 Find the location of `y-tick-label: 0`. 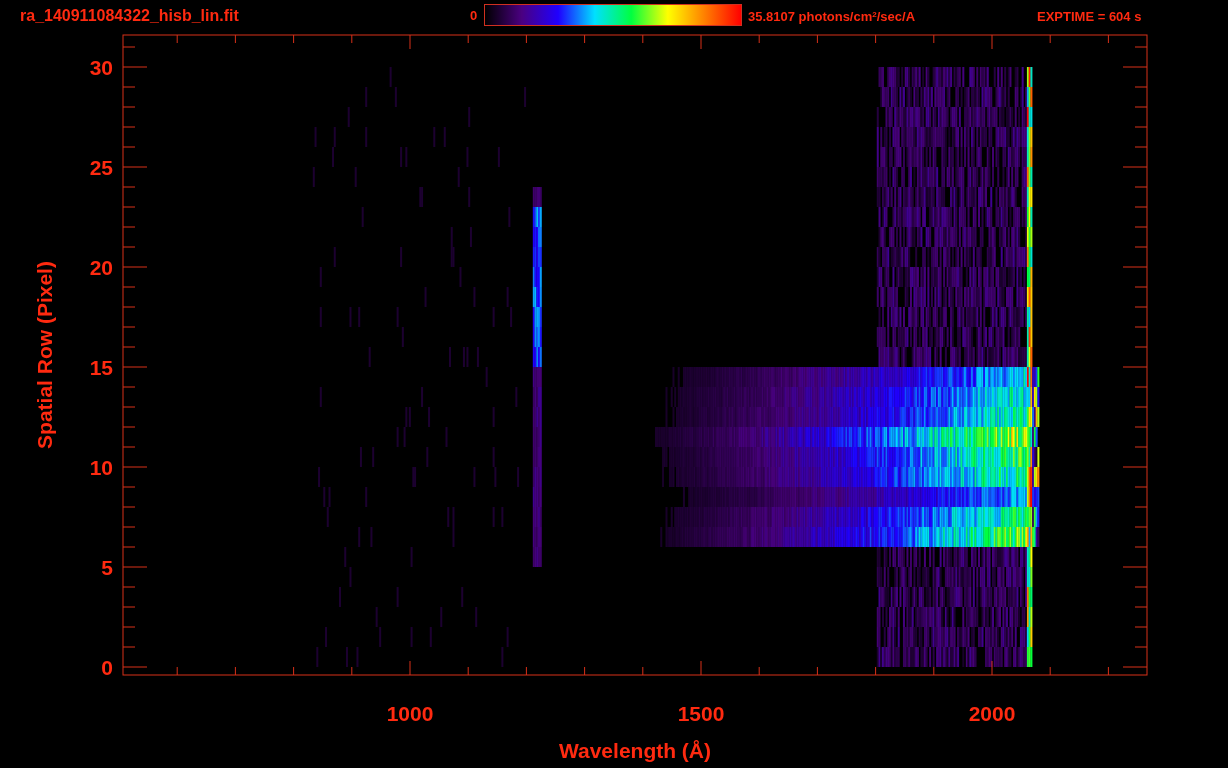

y-tick-label: 0 is located at coordinates (107, 667).